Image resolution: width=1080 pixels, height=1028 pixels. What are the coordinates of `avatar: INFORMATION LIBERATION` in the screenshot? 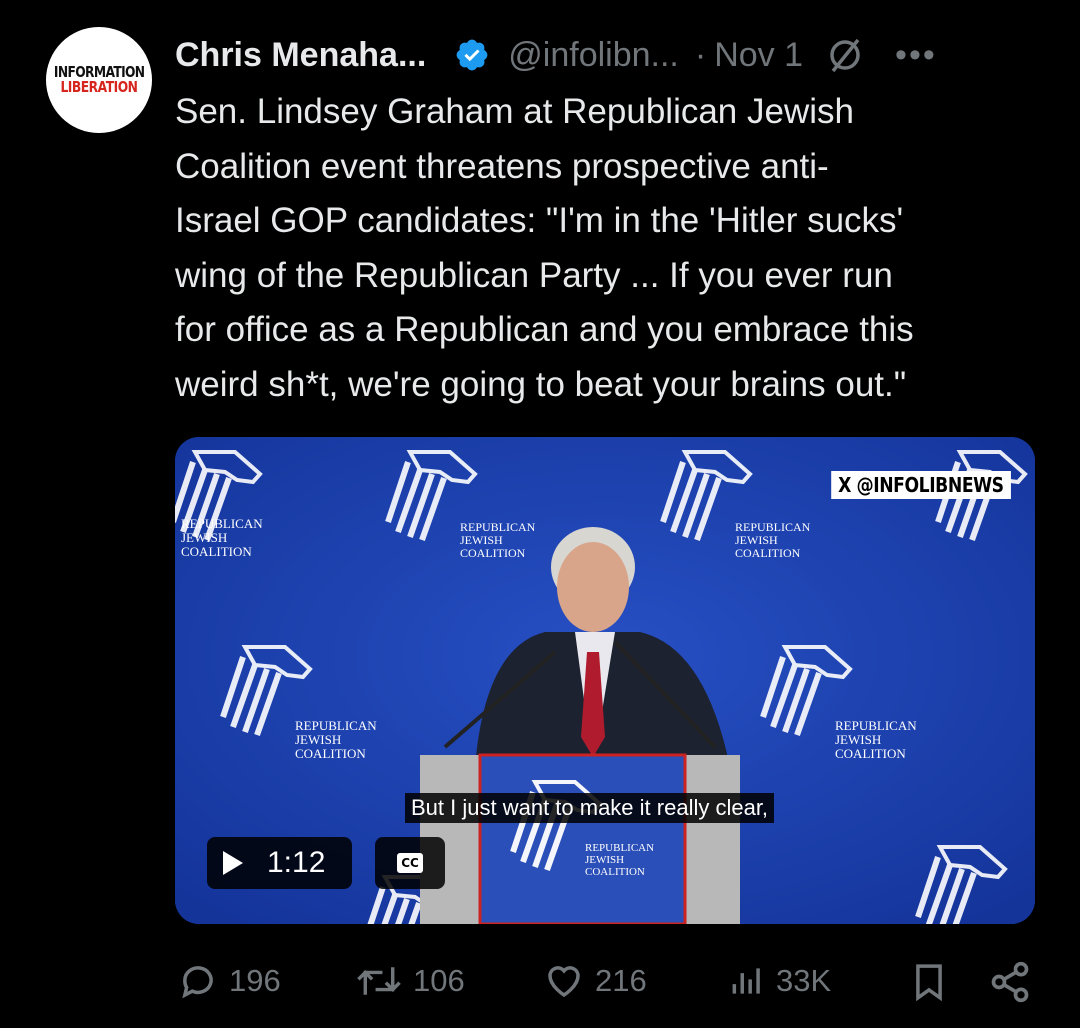 It's located at (99, 80).